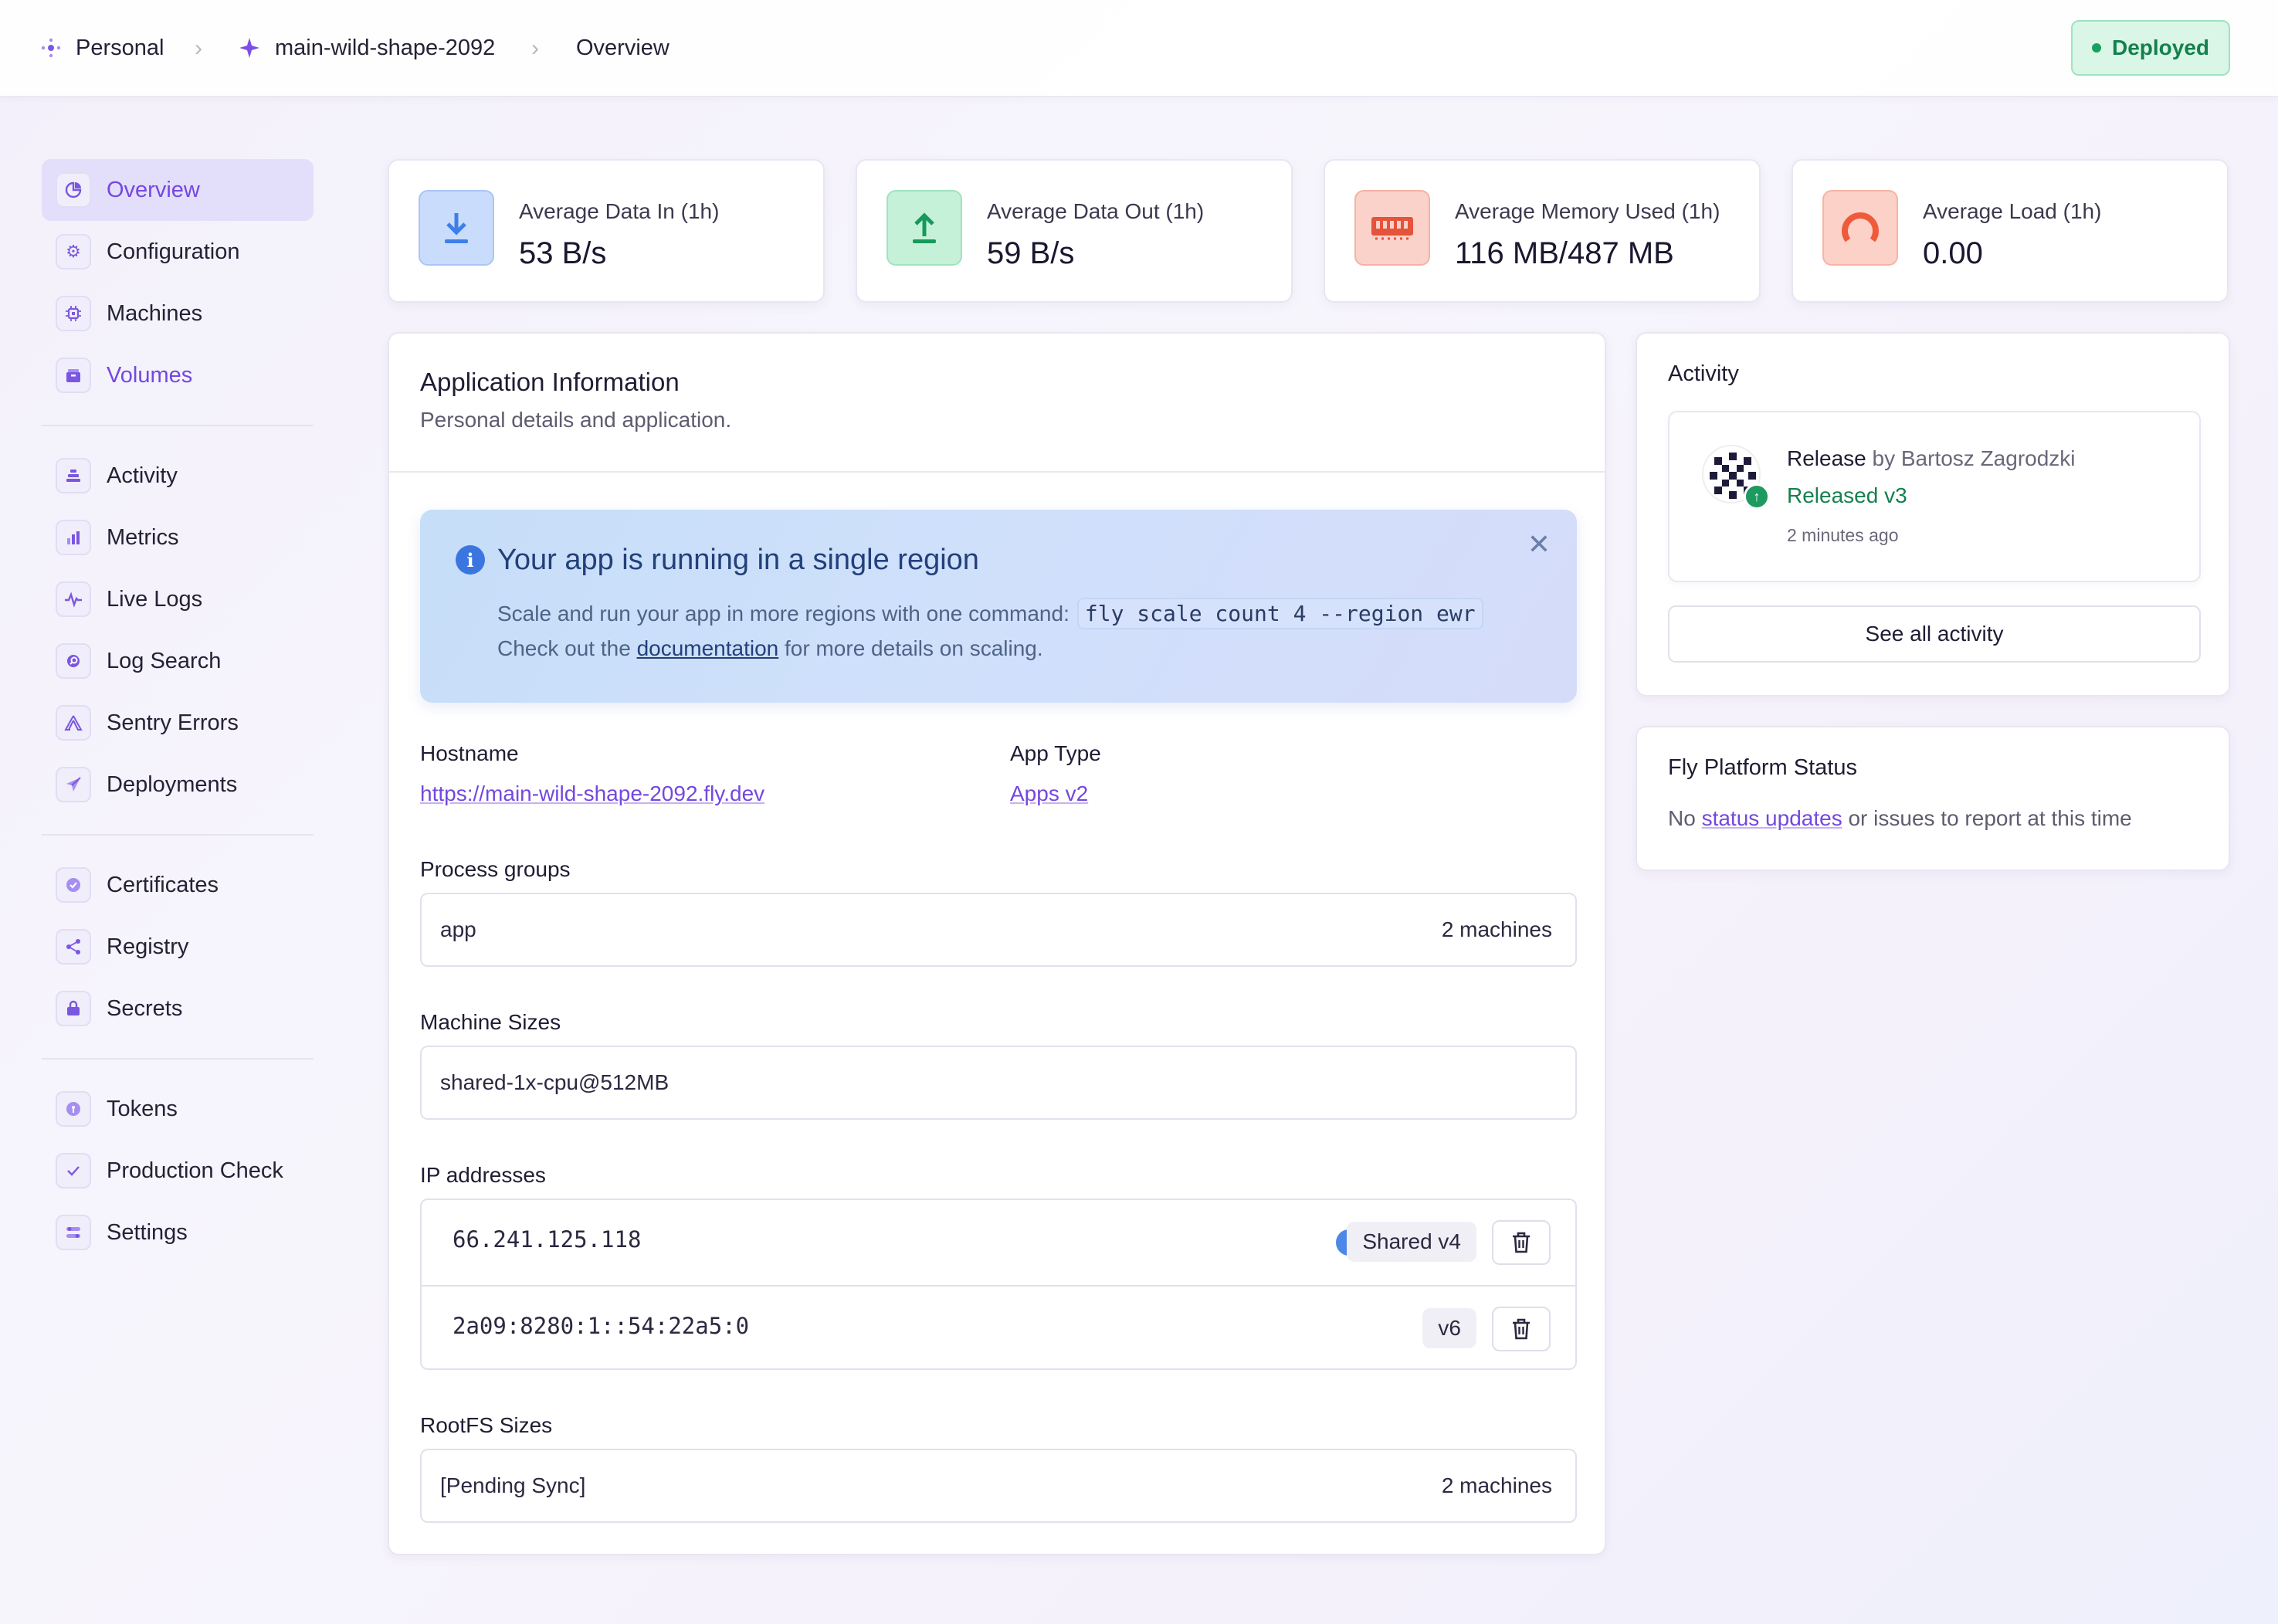 The width and height of the screenshot is (2278, 1624). I want to click on stat-label: Average Data Out (1h), so click(1096, 211).